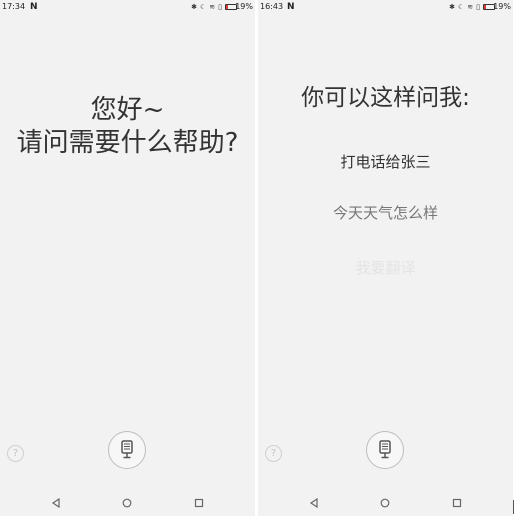 The image size is (516, 516). Describe the element at coordinates (385, 213) in the screenshot. I see `hint-item-weather: 今天天气怎么样` at that location.